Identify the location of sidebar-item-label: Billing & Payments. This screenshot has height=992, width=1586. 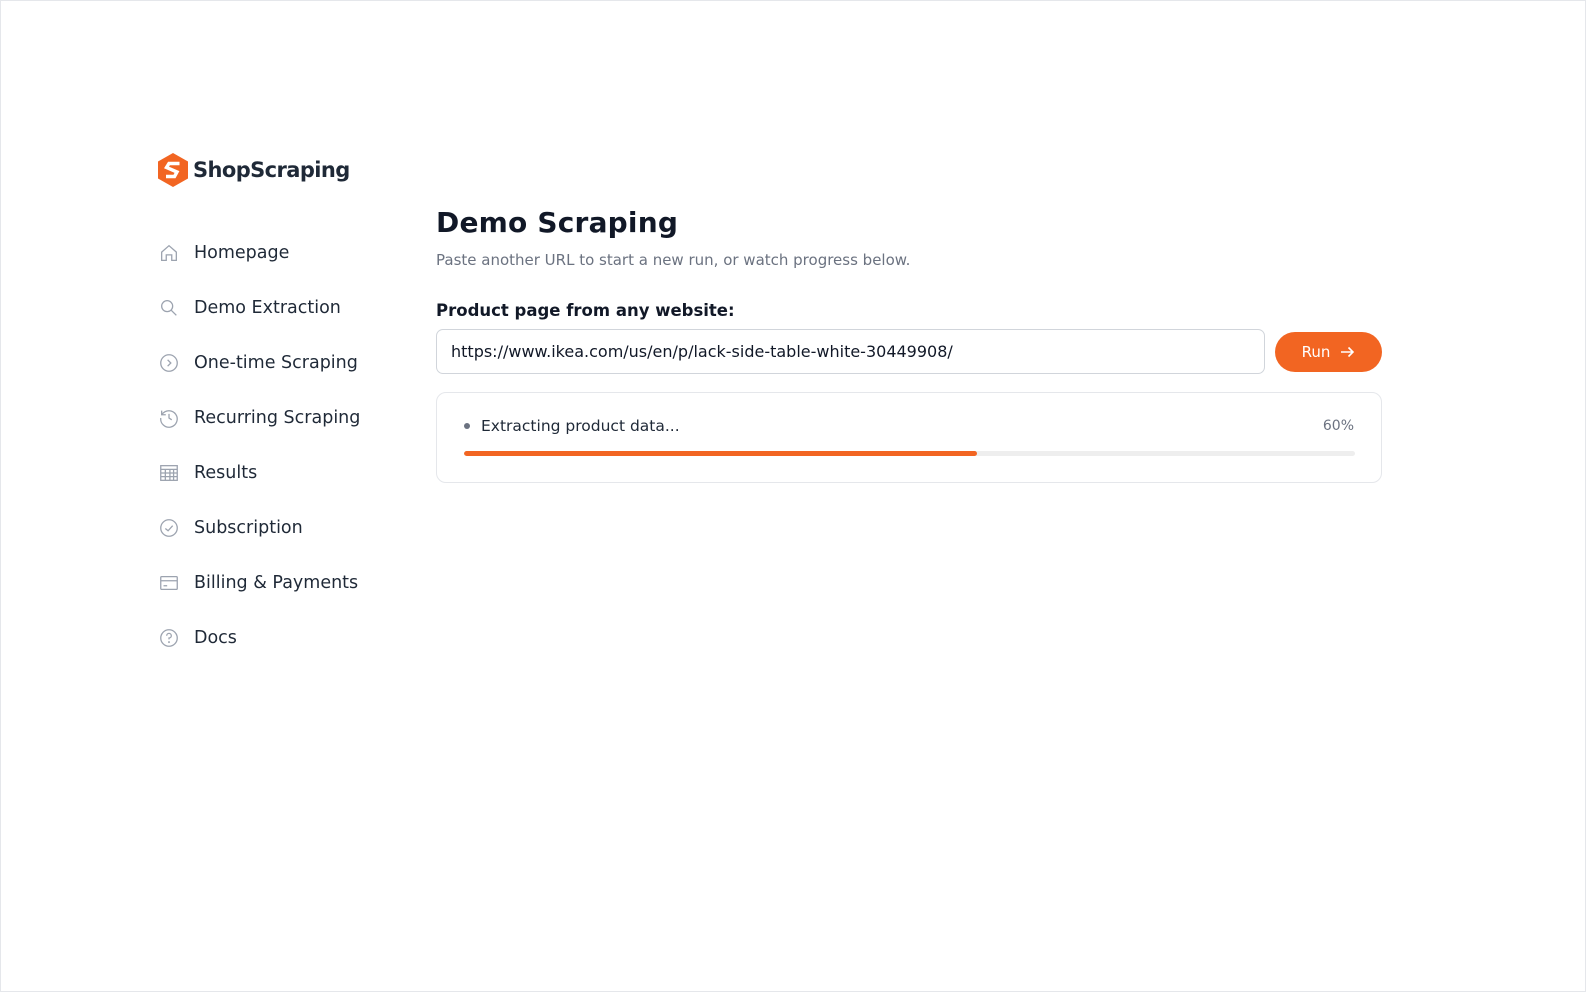
(276, 582).